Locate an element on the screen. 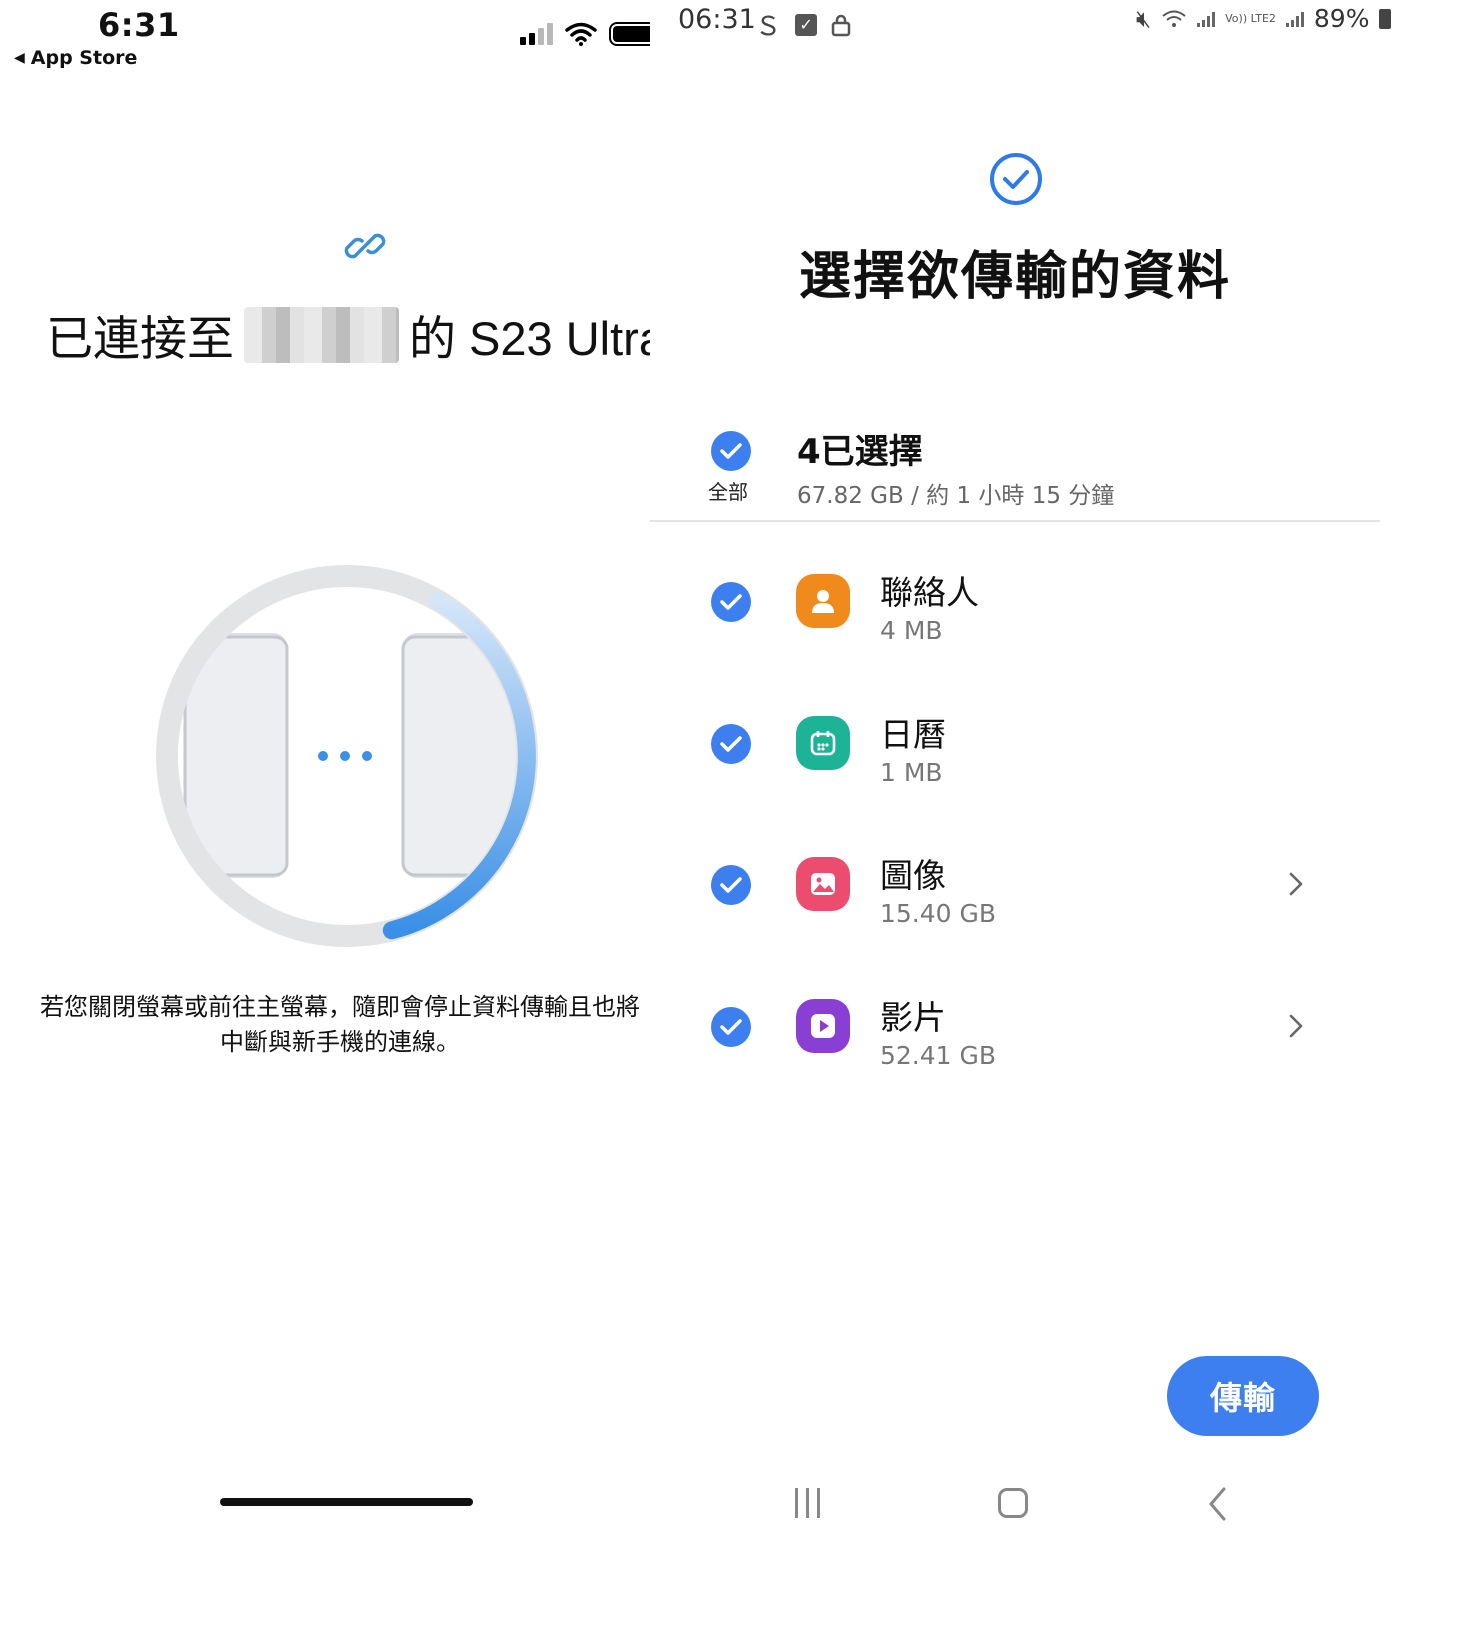  selected-summary: 67.82 GB / 約 1 小時 15 分鐘 is located at coordinates (956, 496).